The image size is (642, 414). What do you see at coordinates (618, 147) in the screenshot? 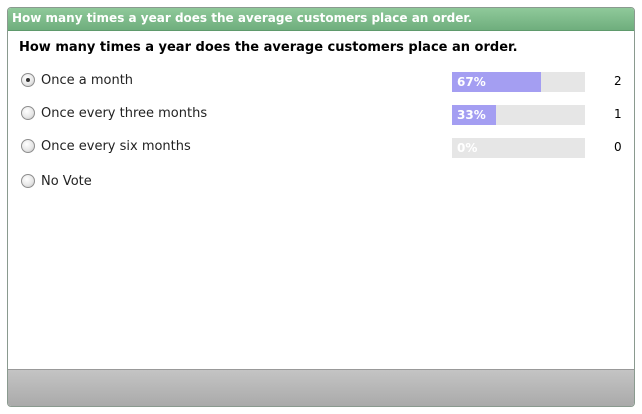
I see `vote-count: 0` at bounding box center [618, 147].